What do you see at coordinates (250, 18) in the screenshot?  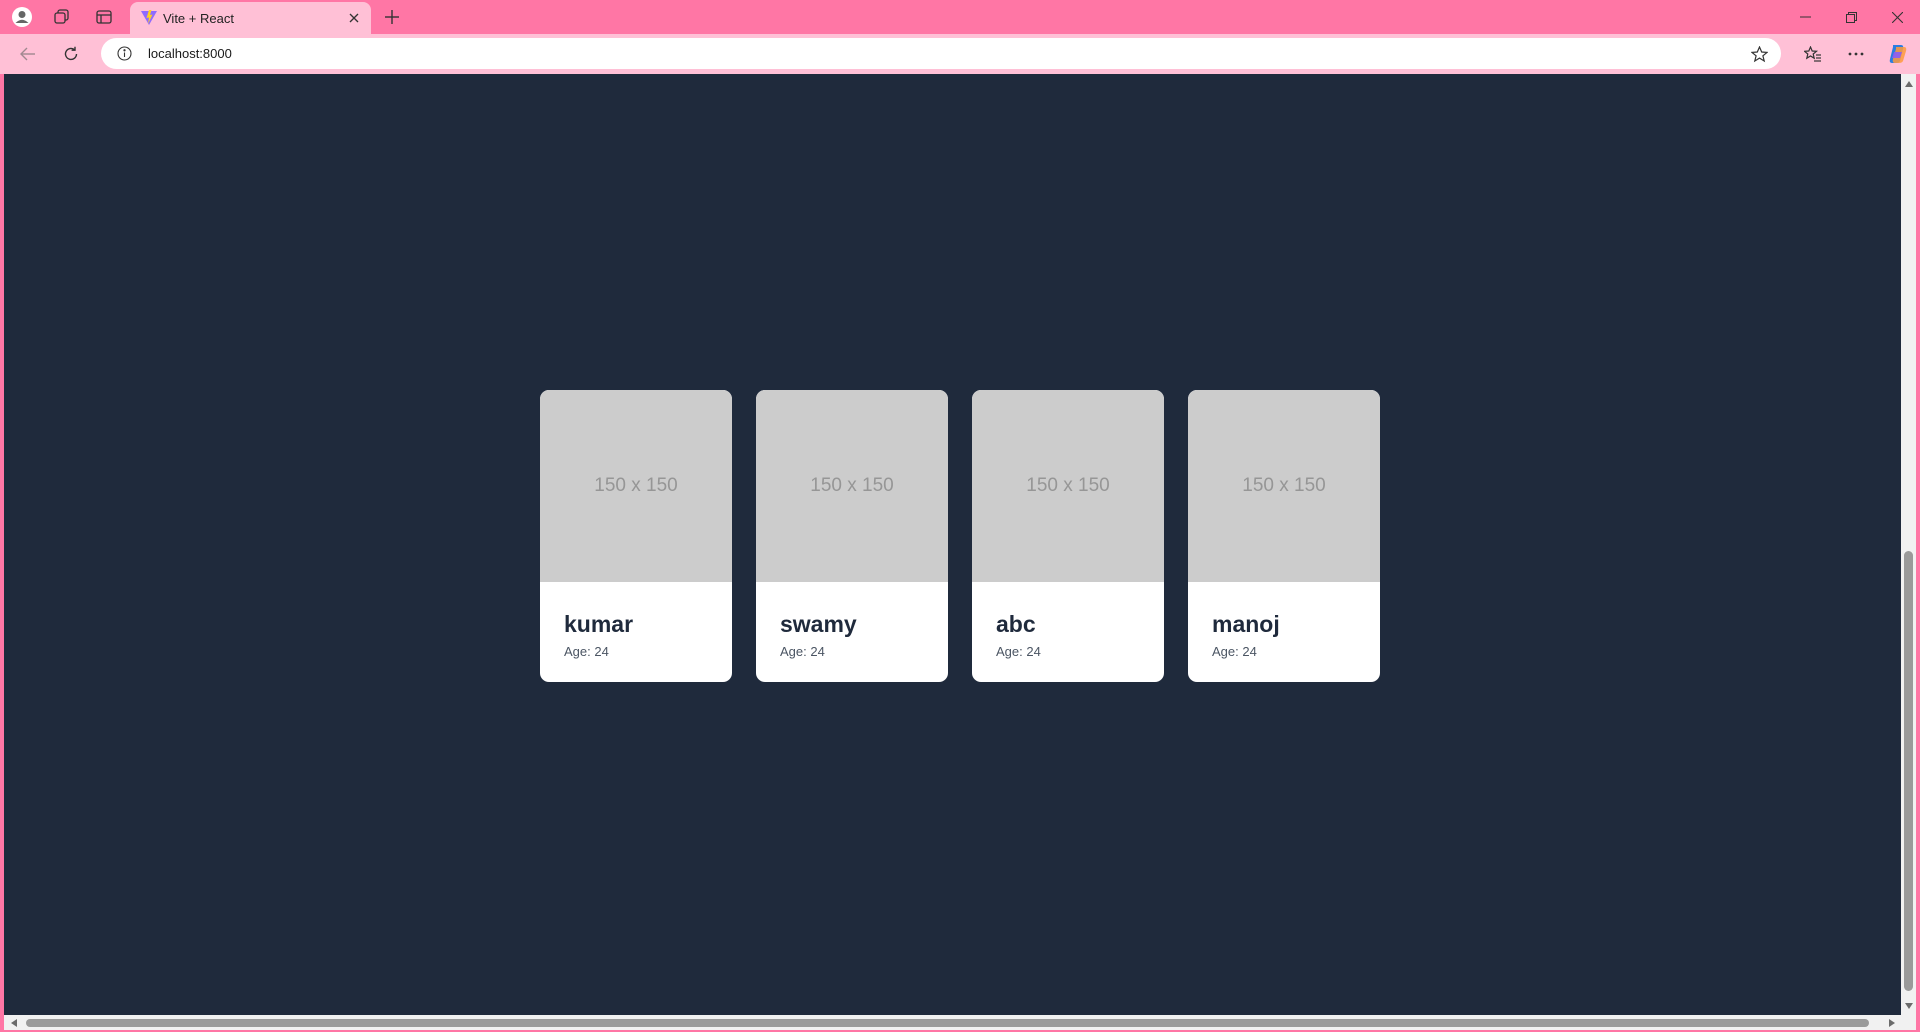 I see `tab-active: Vite + React` at bounding box center [250, 18].